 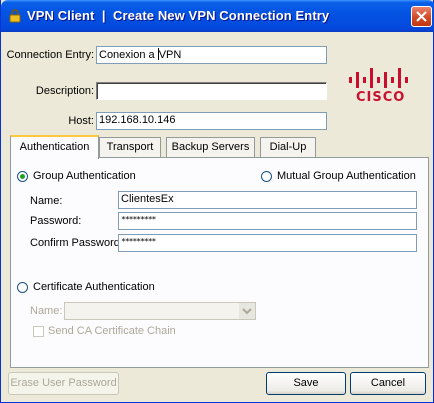 I want to click on description-label: Description:, so click(x=64, y=91).